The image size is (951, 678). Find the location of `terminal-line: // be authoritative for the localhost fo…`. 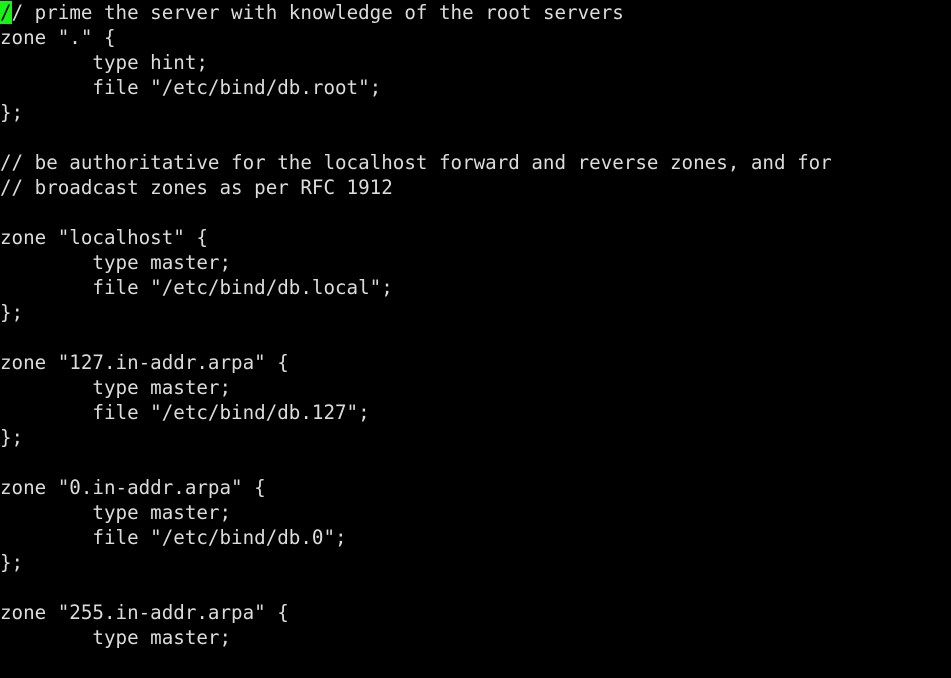

terminal-line: // be authoritative for the localhost fo… is located at coordinates (416, 162).